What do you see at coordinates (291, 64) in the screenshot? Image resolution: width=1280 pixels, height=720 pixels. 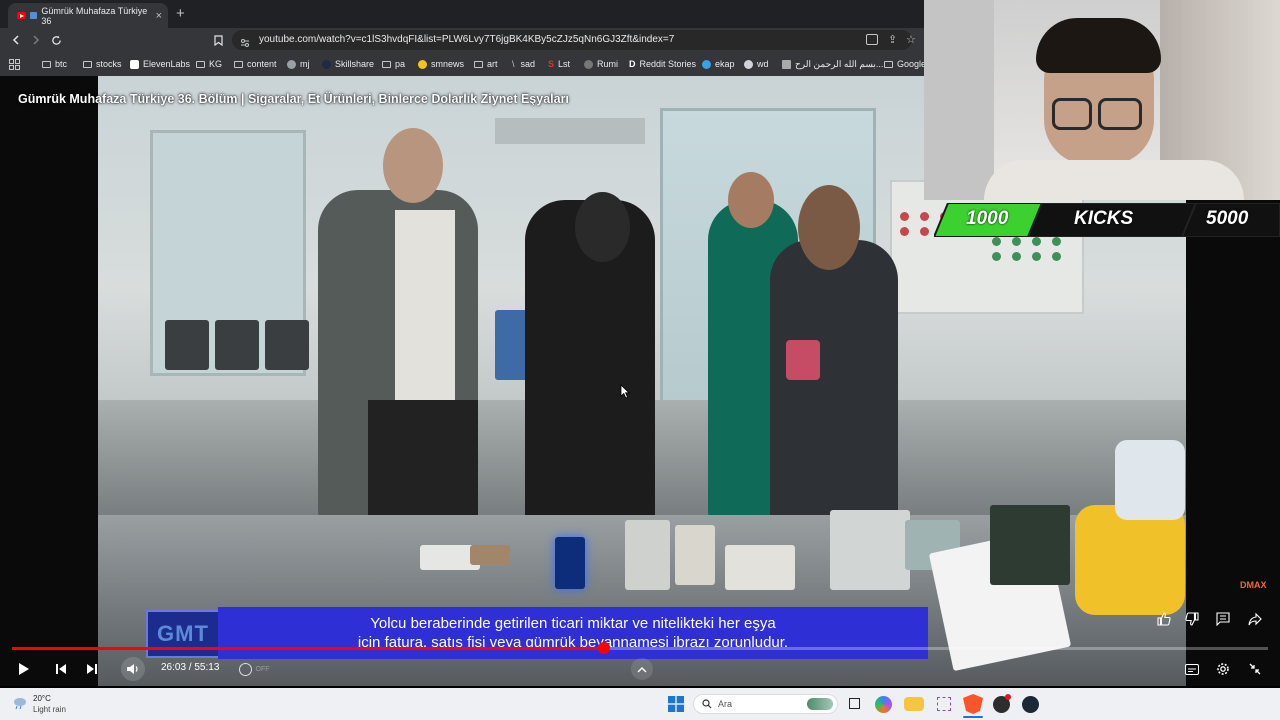 I see `github-icon` at bounding box center [291, 64].